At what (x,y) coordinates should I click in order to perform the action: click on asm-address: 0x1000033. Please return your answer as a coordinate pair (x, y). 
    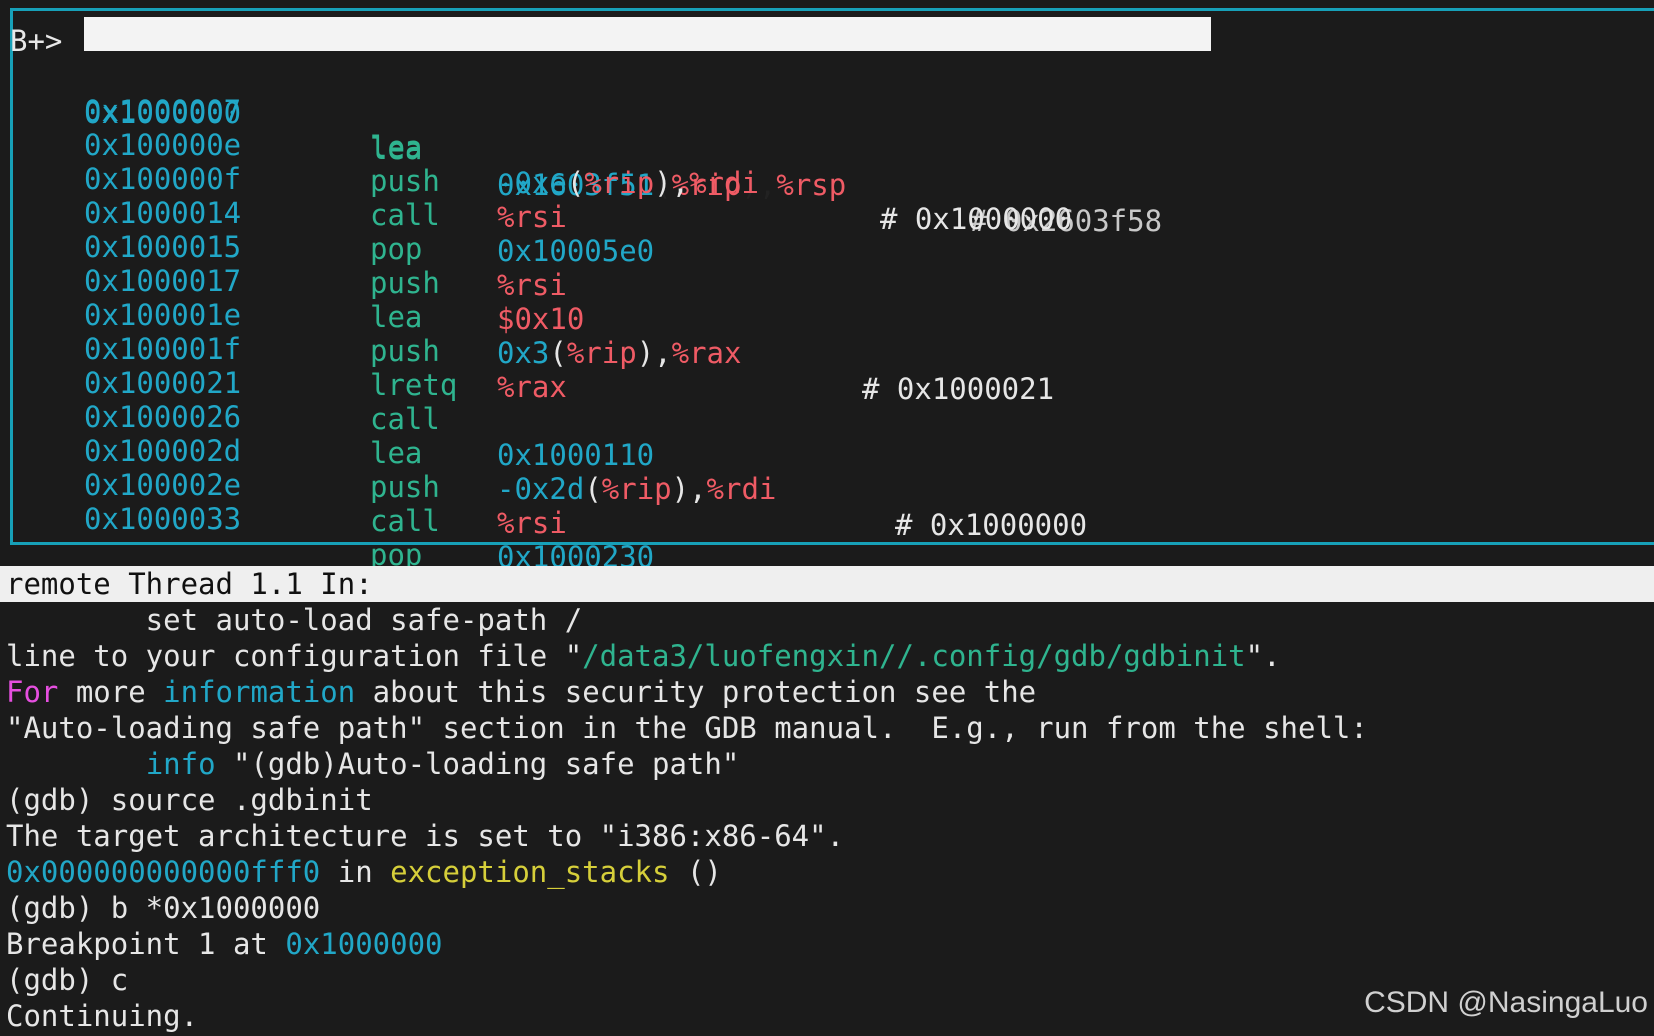
    Looking at the image, I should click on (163, 519).